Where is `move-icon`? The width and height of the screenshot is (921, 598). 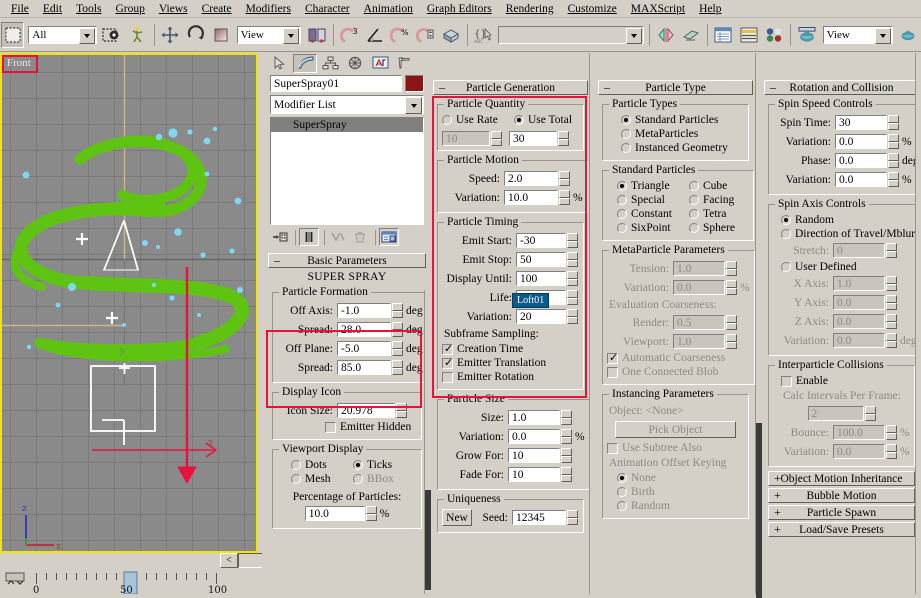 move-icon is located at coordinates (169, 35).